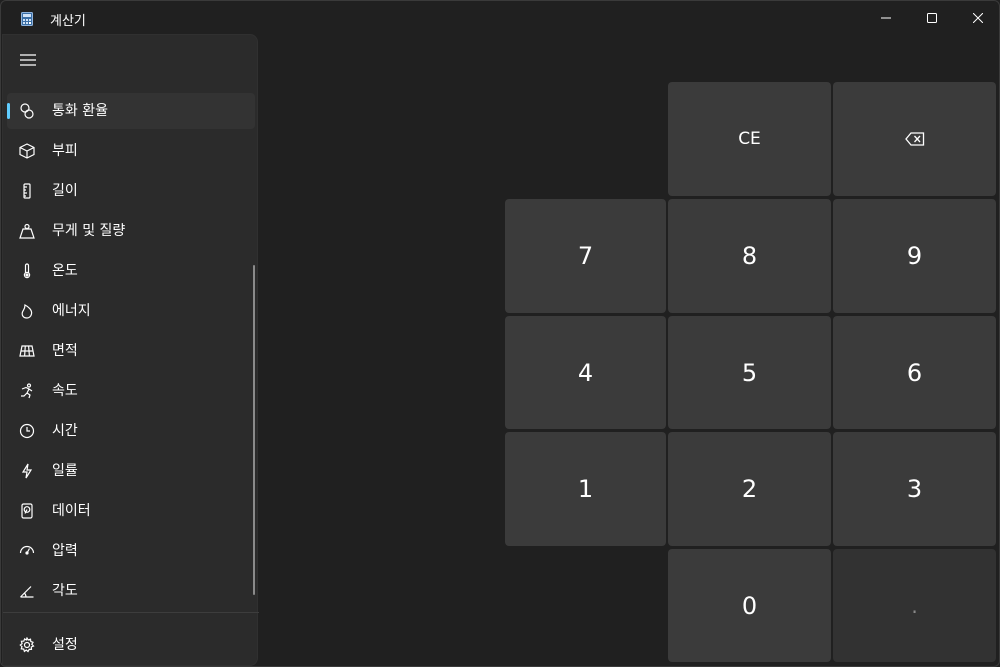 Image resolution: width=1000 pixels, height=667 pixels. I want to click on cube-icon, so click(27, 151).